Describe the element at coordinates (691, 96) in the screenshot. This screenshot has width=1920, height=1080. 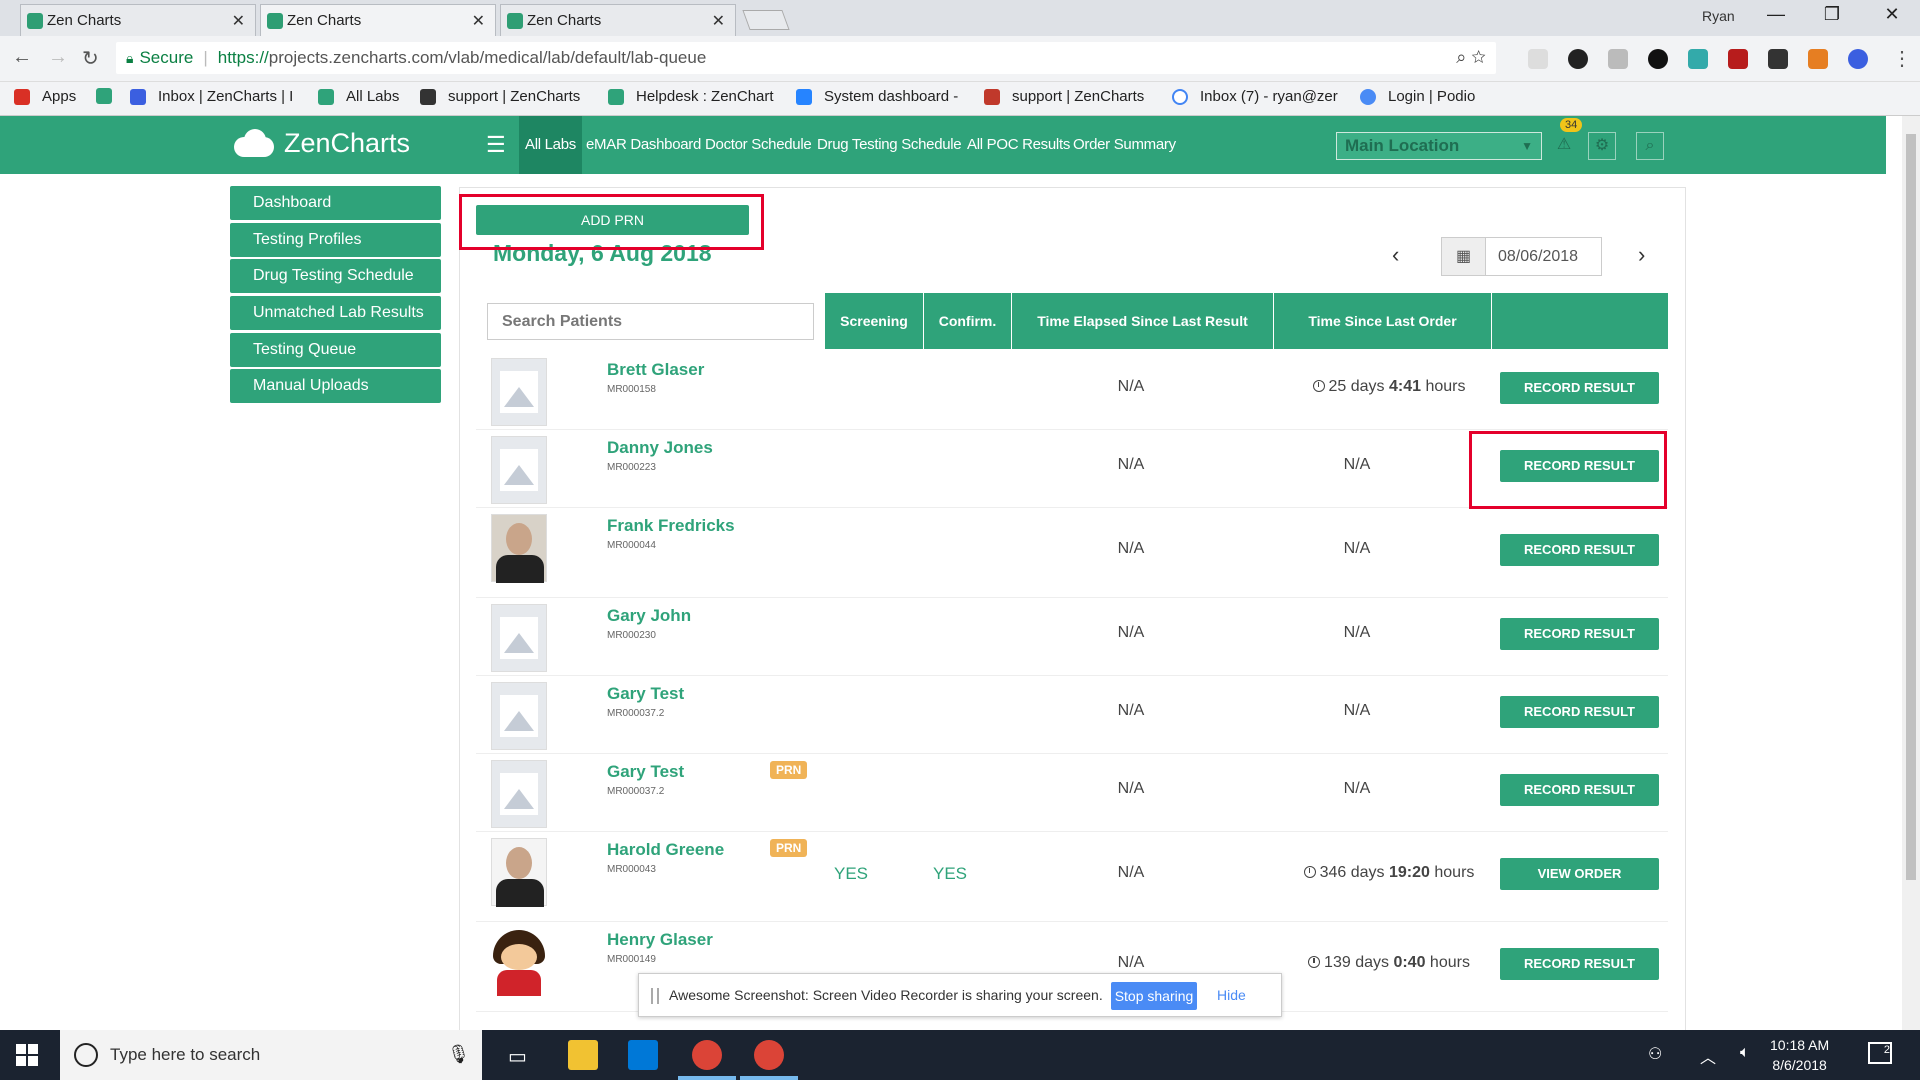
I see `bookmark-item: Helpdesk : ZenChart` at that location.